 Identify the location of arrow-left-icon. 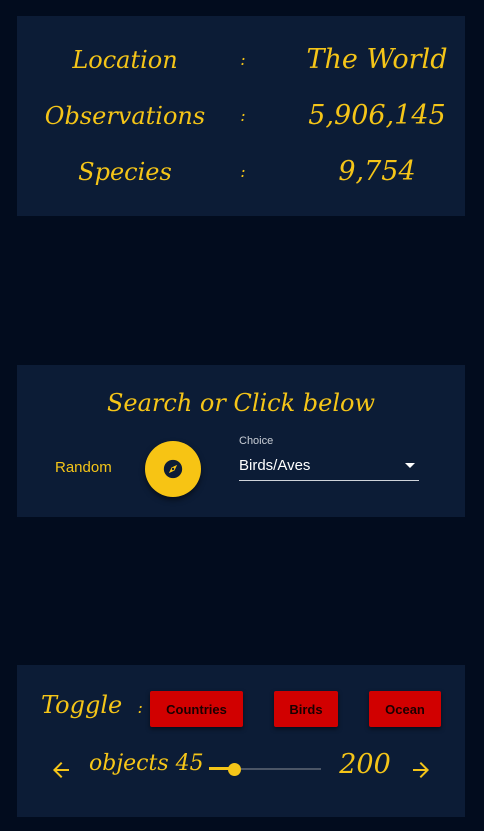
(61, 770).